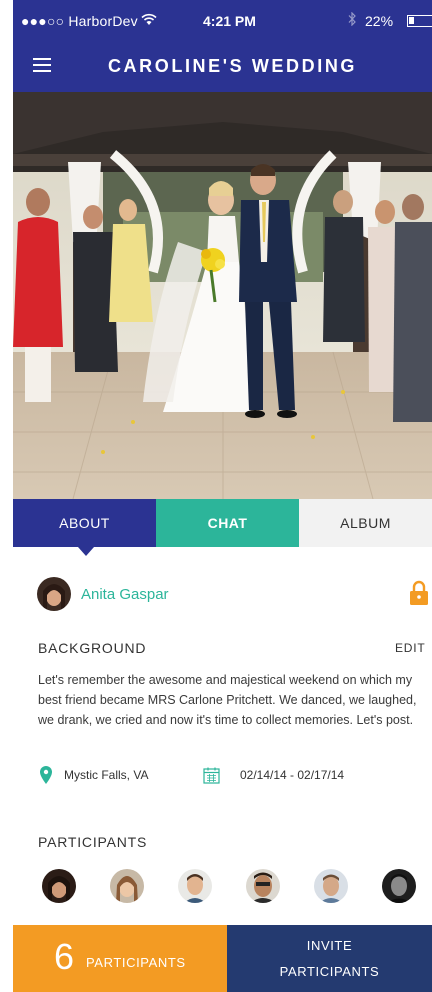 This screenshot has height=992, width=432. I want to click on status-bar: ●●●○○ HarborDev 4:21 PM 22%, so click(222, 21).